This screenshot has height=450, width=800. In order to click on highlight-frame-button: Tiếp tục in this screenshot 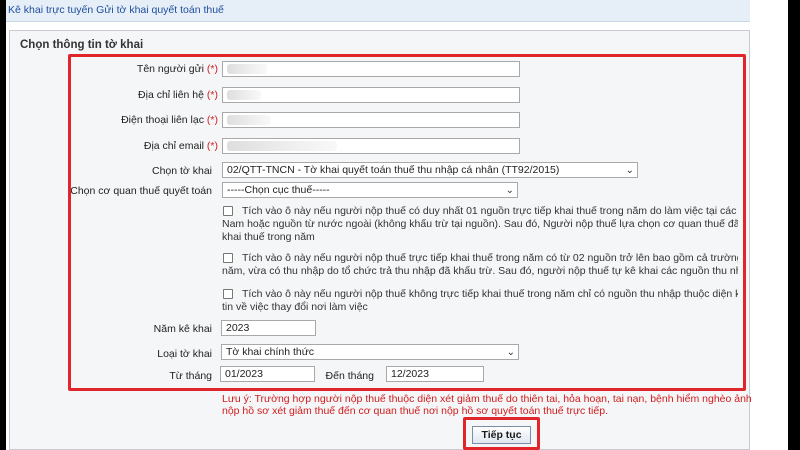, I will do `click(501, 433)`.